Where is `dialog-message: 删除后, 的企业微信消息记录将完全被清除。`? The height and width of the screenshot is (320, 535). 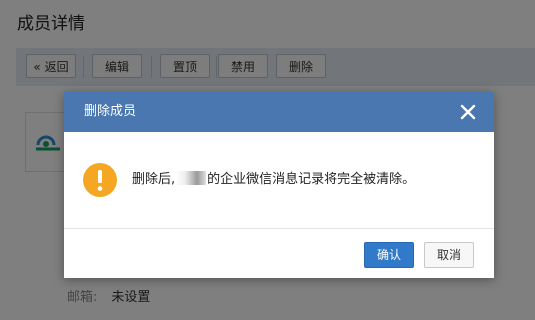 dialog-message: 删除后, 的企业微信消息记录将完全被清除。 is located at coordinates (273, 180).